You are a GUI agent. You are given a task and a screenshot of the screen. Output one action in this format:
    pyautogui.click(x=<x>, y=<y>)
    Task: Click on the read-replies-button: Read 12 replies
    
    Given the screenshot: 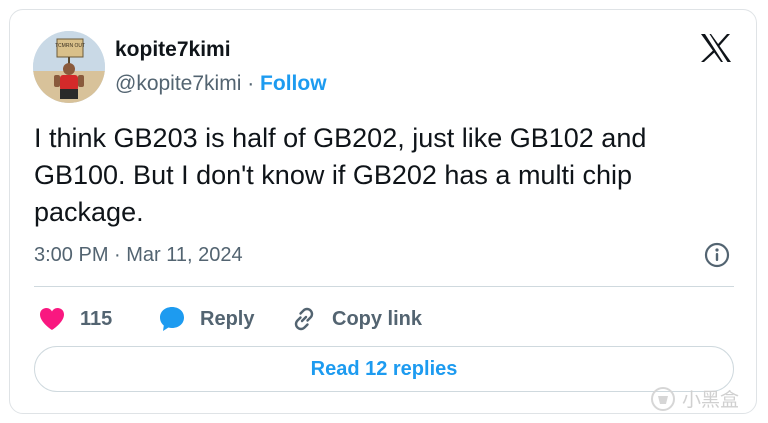 What is the action you would take?
    pyautogui.click(x=384, y=369)
    